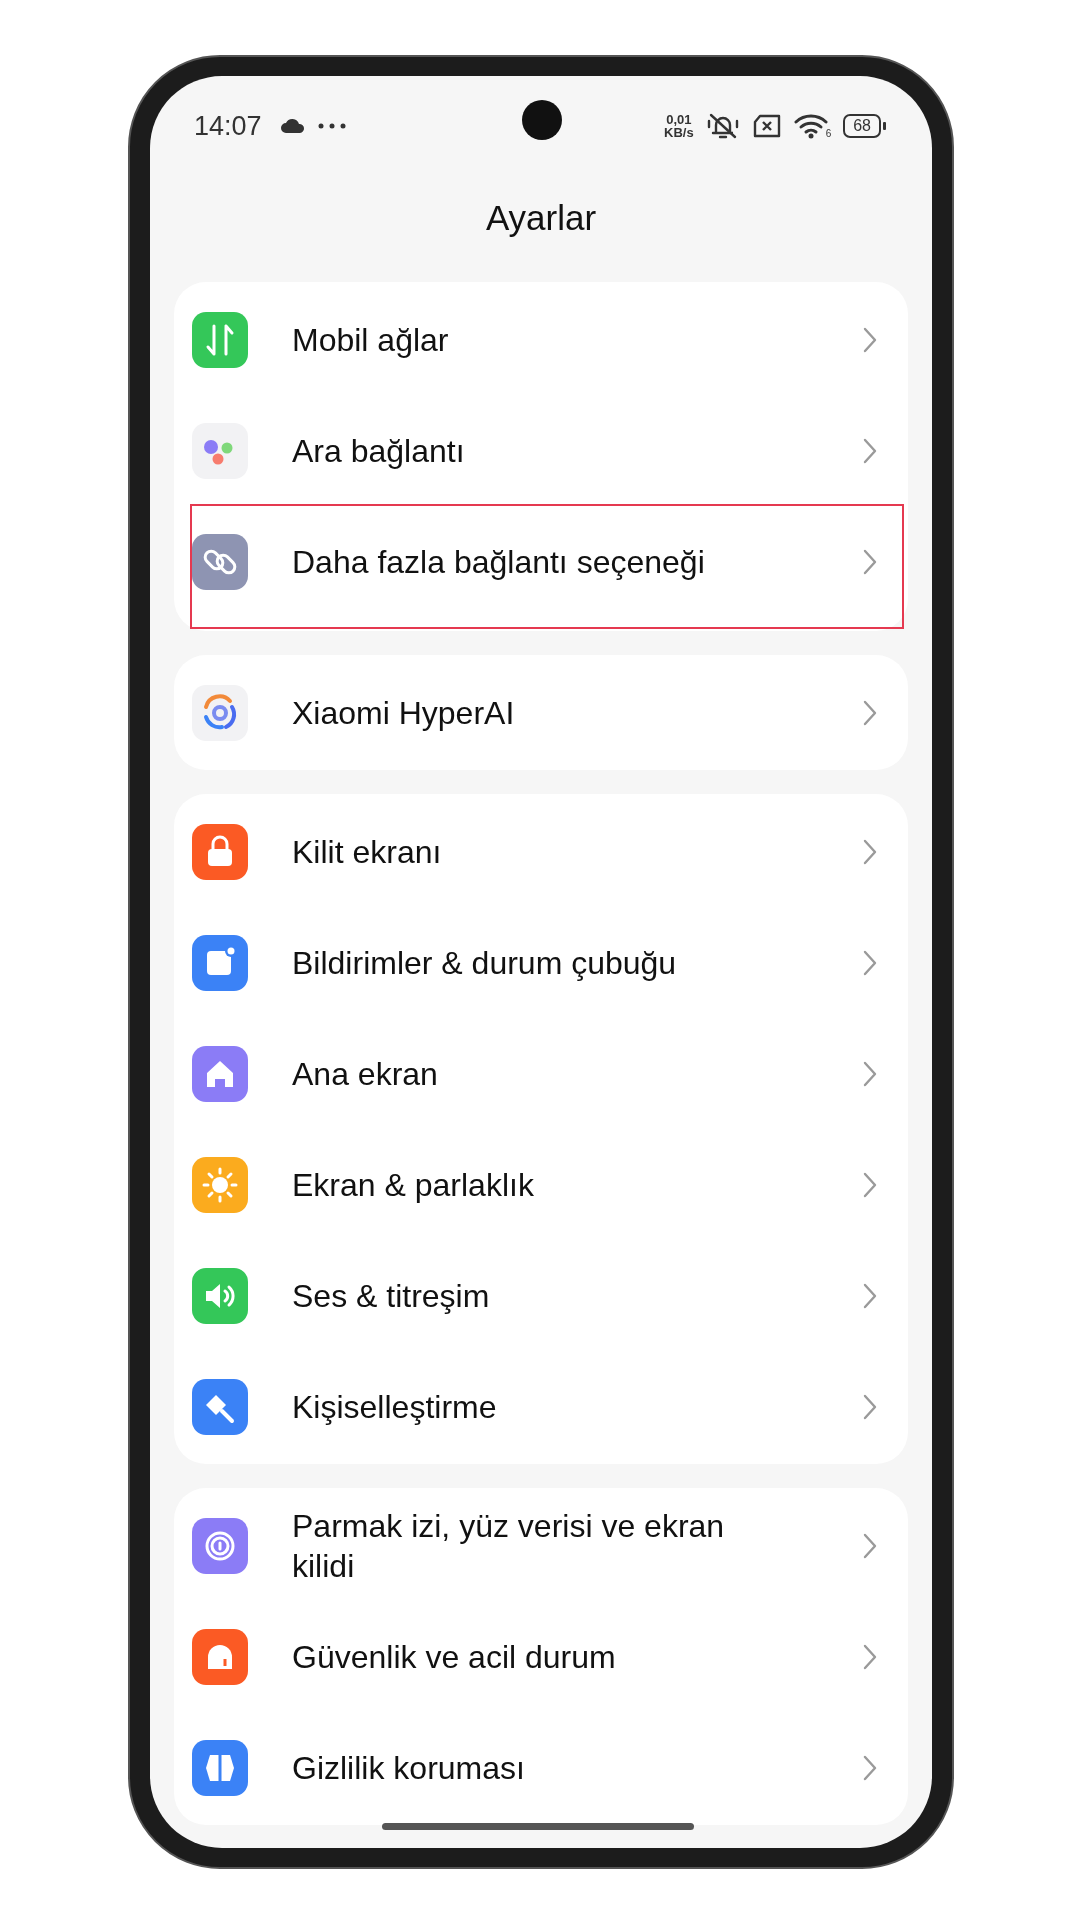 The height and width of the screenshot is (1920, 1080). What do you see at coordinates (862, 126) in the screenshot?
I see `battery-level: 68` at bounding box center [862, 126].